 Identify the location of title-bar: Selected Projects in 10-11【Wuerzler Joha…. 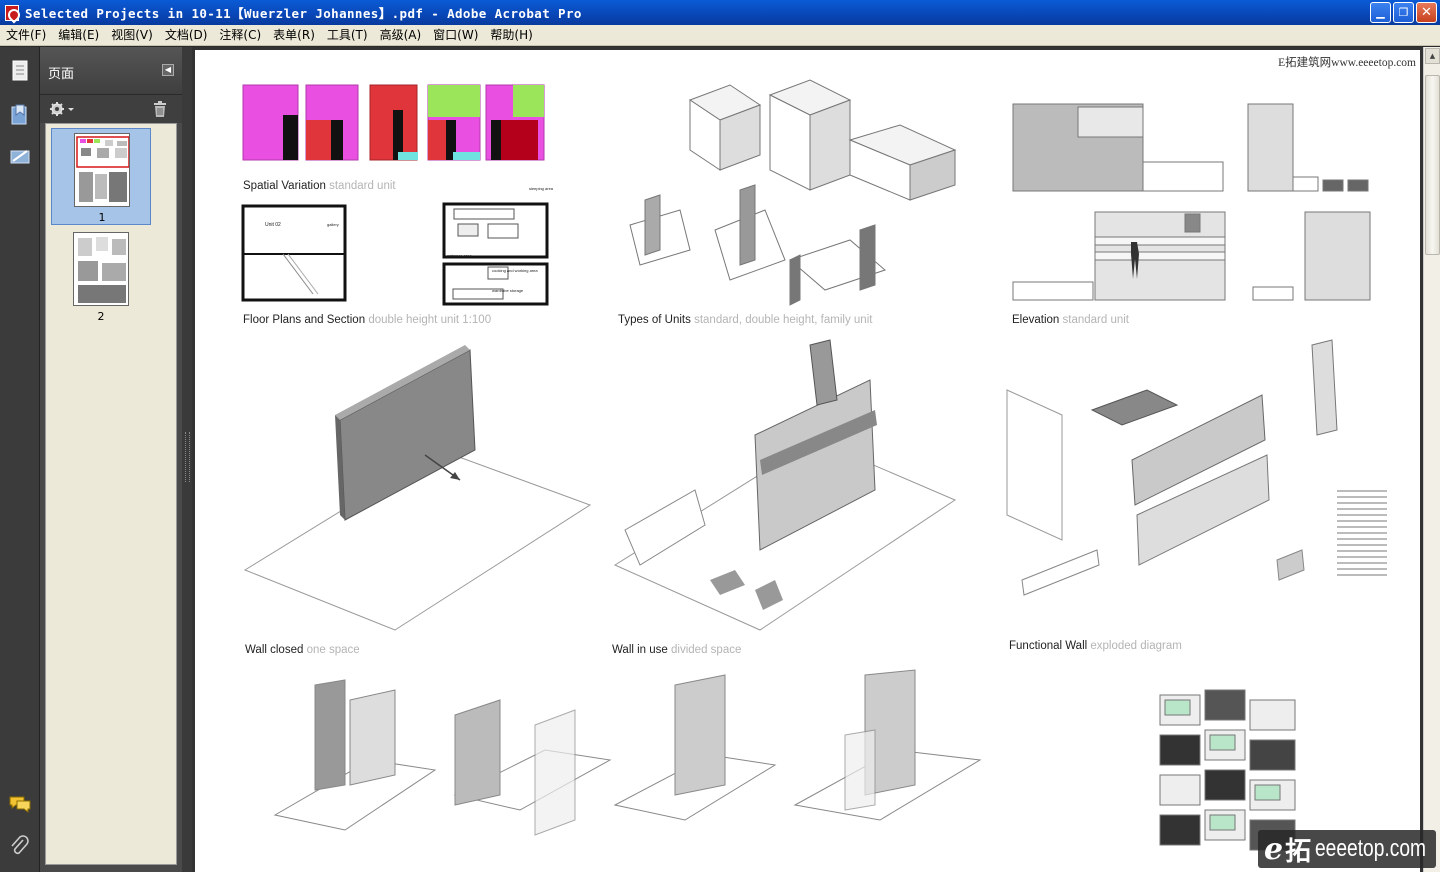
(720, 12).